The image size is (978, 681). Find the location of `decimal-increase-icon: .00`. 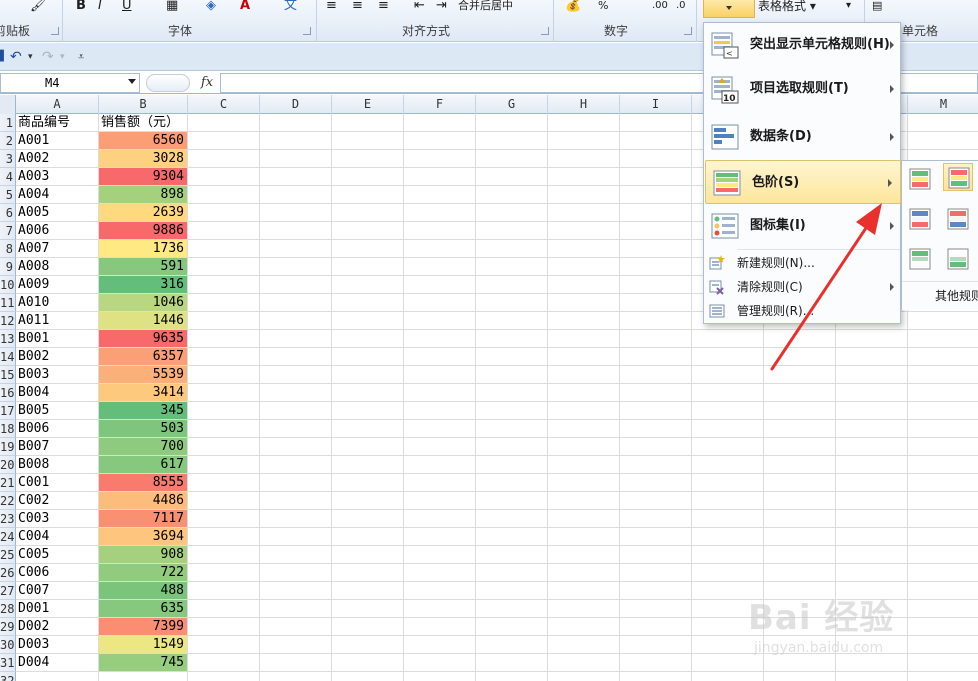

decimal-increase-icon: .00 is located at coordinates (660, 7).